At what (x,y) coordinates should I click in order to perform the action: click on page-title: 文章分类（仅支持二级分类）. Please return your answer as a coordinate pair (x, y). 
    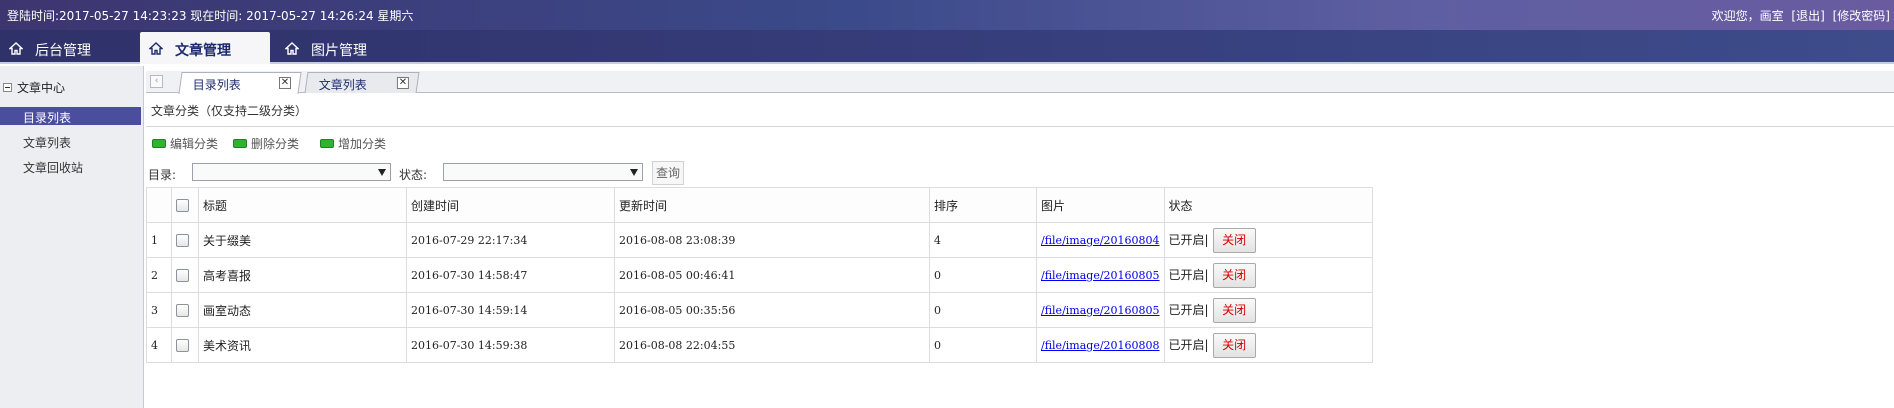
    Looking at the image, I should click on (229, 111).